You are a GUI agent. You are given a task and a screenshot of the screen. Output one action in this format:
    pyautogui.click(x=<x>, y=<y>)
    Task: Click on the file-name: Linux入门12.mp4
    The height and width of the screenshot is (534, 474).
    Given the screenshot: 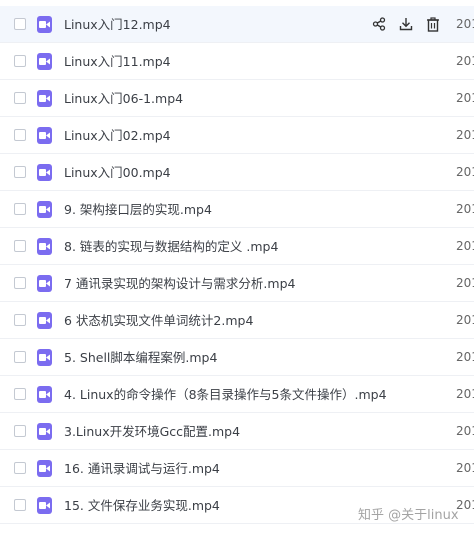 What is the action you would take?
    pyautogui.click(x=117, y=24)
    